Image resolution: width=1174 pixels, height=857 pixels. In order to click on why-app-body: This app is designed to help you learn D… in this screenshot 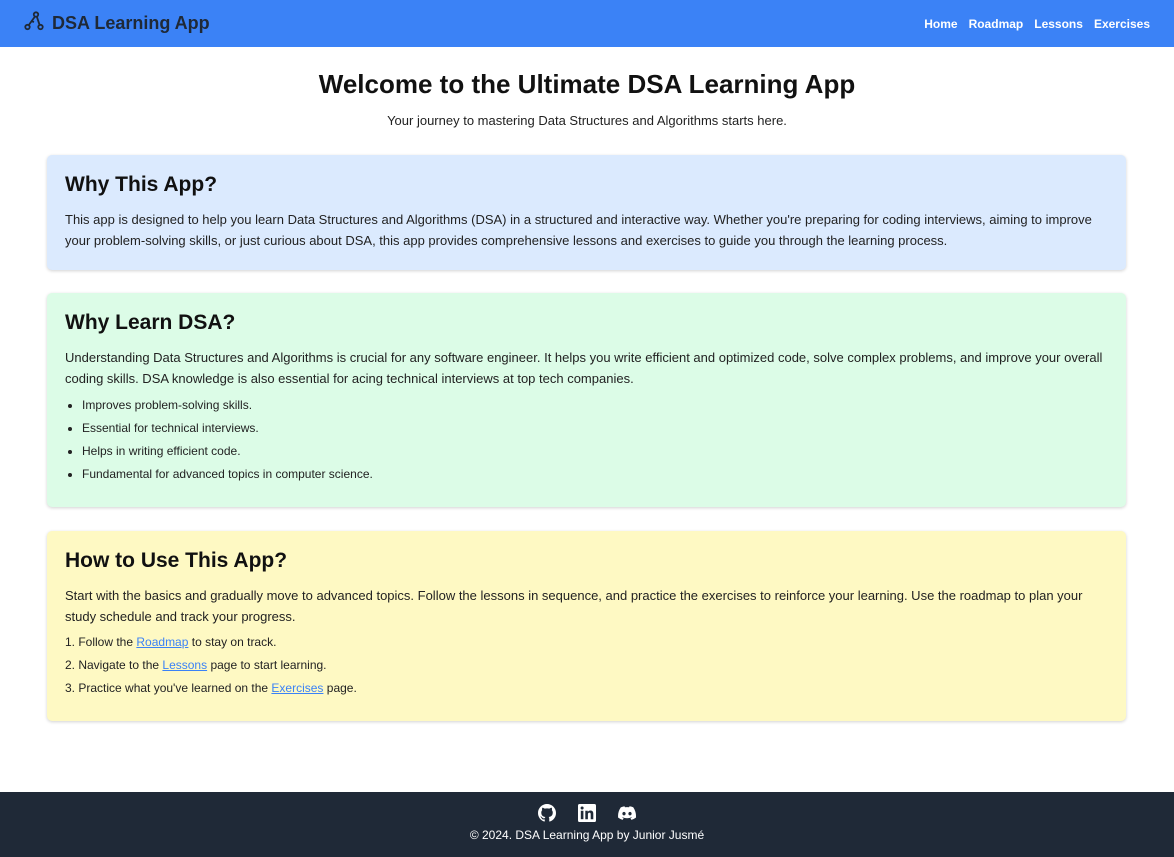, I will do `click(578, 230)`.